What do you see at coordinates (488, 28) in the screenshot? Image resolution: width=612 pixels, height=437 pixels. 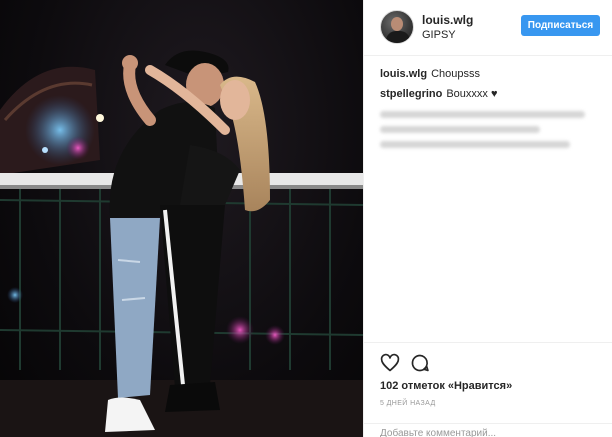 I see `post-header: louis.wlg GIPSY Подписаться` at bounding box center [488, 28].